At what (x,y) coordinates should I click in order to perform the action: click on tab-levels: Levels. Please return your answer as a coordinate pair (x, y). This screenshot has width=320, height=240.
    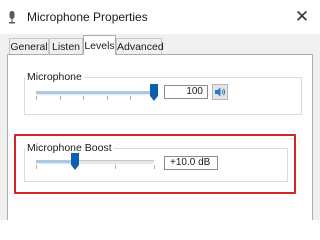
    Looking at the image, I should click on (99, 45).